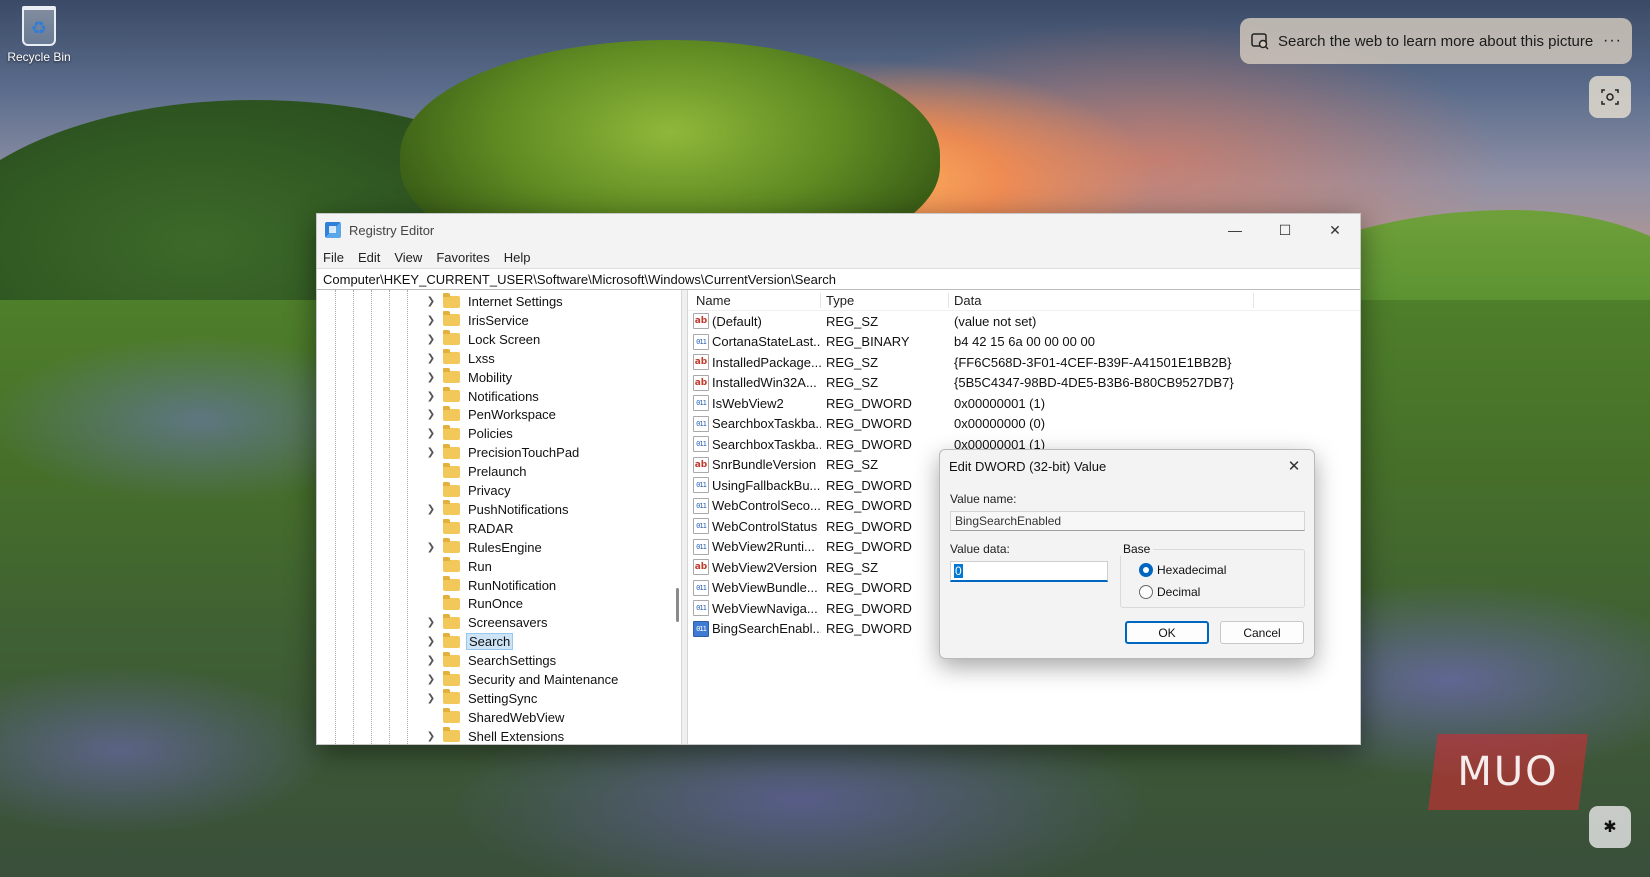 The width and height of the screenshot is (1650, 877). What do you see at coordinates (475, 603) in the screenshot?
I see `tree-item: RunOnce` at bounding box center [475, 603].